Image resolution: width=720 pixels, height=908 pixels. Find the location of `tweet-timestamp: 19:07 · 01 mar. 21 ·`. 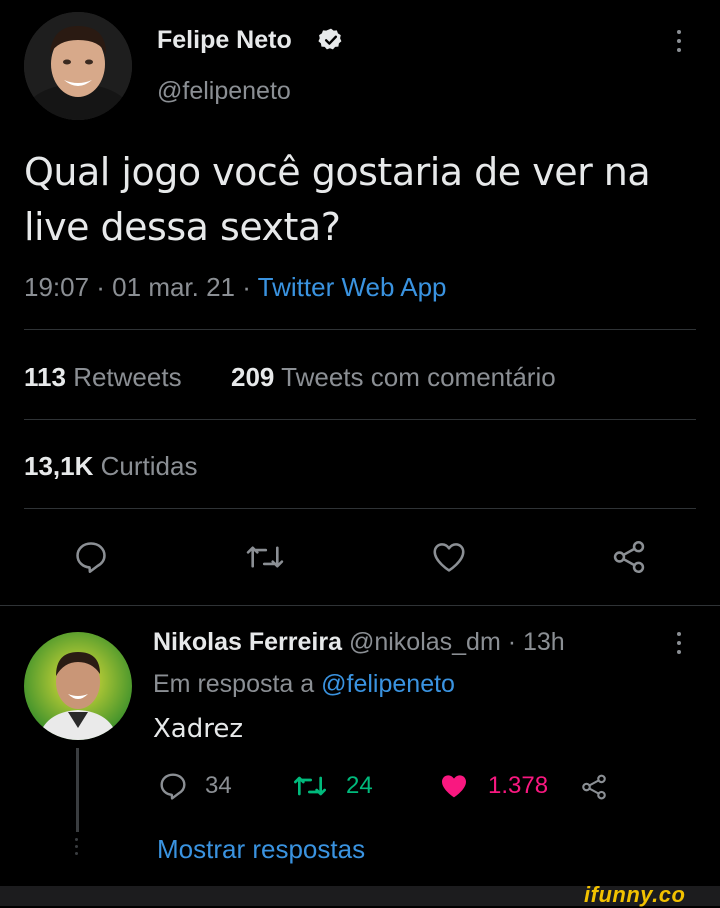

tweet-timestamp: 19:07 · 01 mar. 21 · is located at coordinates (141, 287).